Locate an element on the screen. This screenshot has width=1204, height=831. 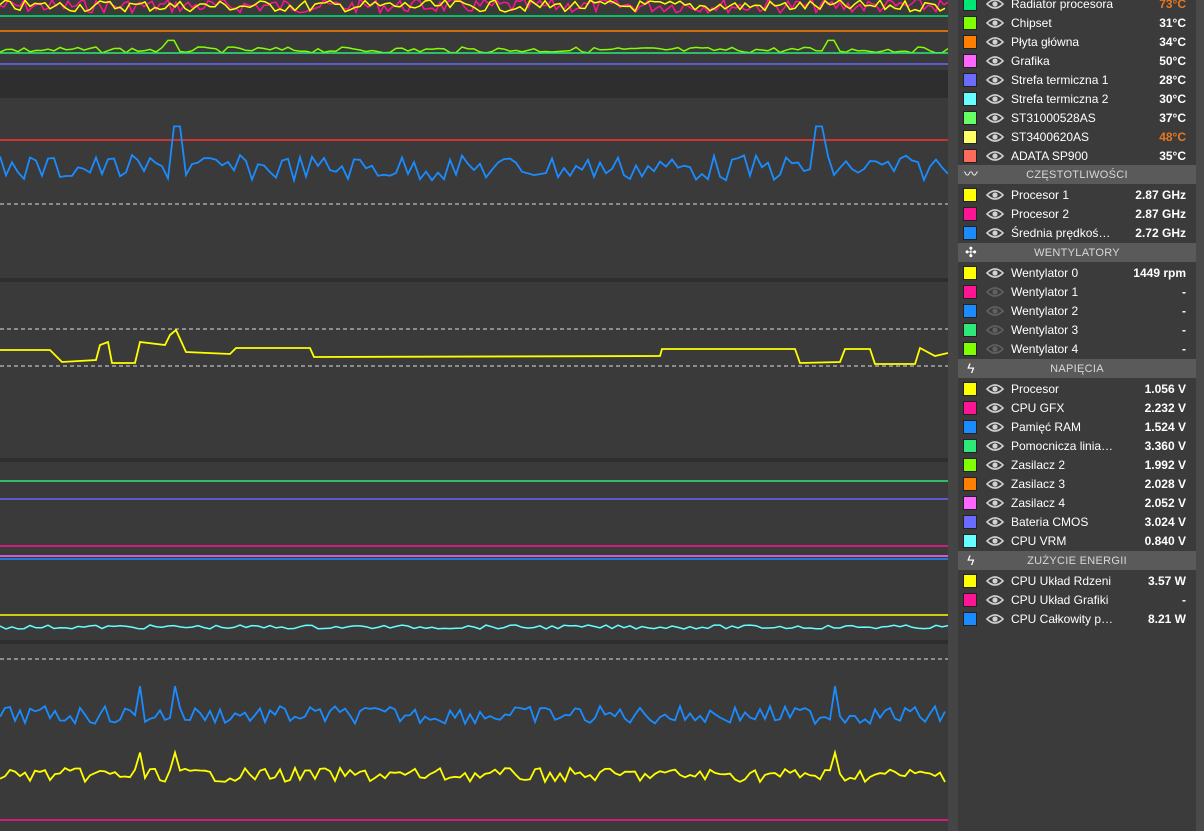
sensor-row: Procesor 2 2.87 GHz is located at coordinates (1077, 213).